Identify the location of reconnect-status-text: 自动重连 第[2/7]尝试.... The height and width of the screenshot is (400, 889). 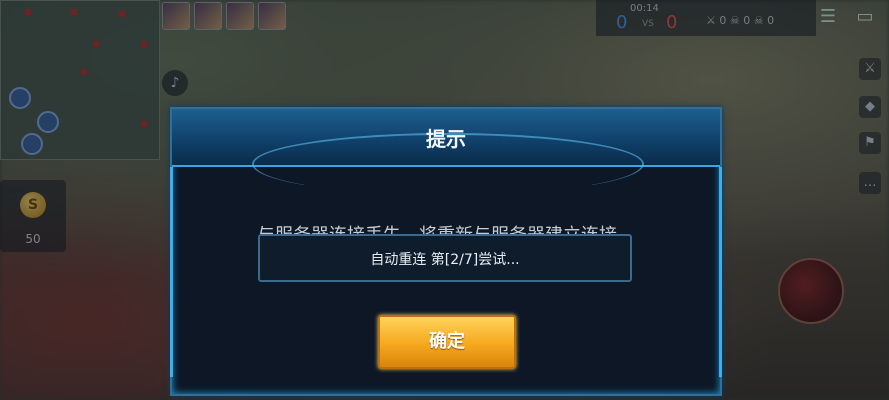
(445, 260).